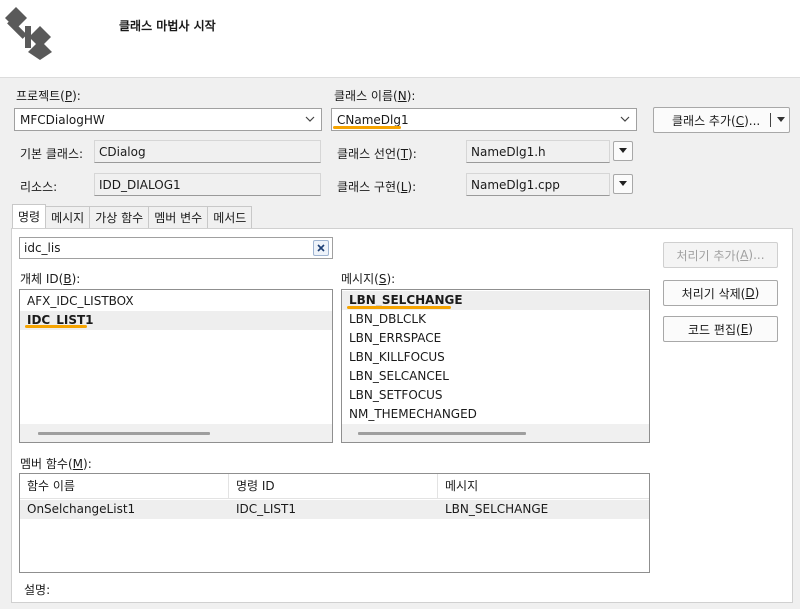 The width and height of the screenshot is (800, 609). I want to click on tab-commands: 명령, so click(29, 216).